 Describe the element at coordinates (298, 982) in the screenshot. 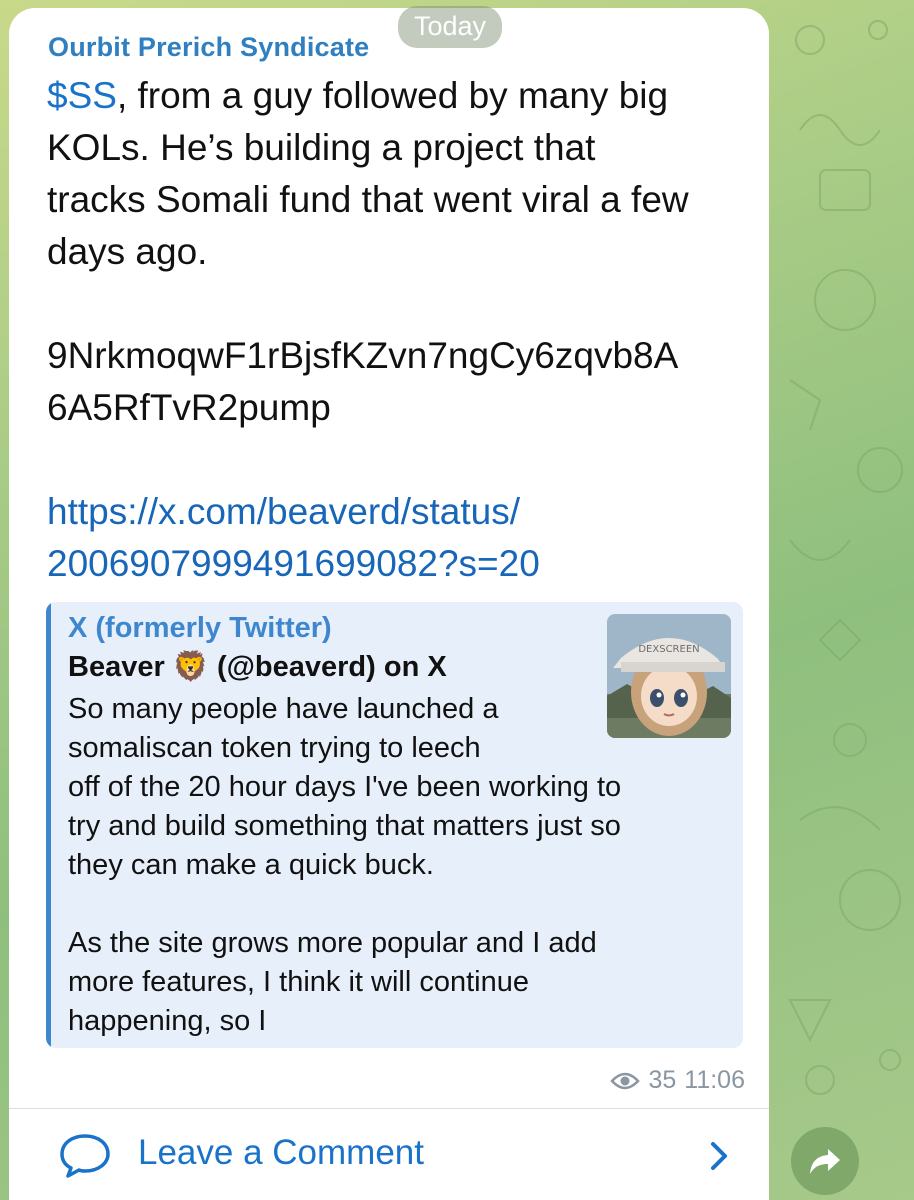

I see `preview-desc-line: more features, I think it will continue` at that location.